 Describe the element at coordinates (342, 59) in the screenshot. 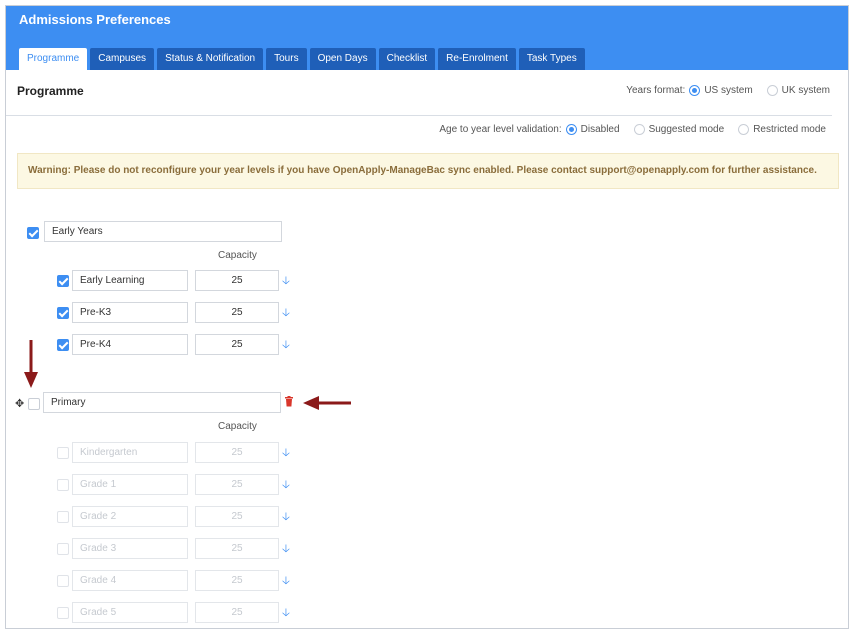

I see `tab-open-days: Open Days` at that location.